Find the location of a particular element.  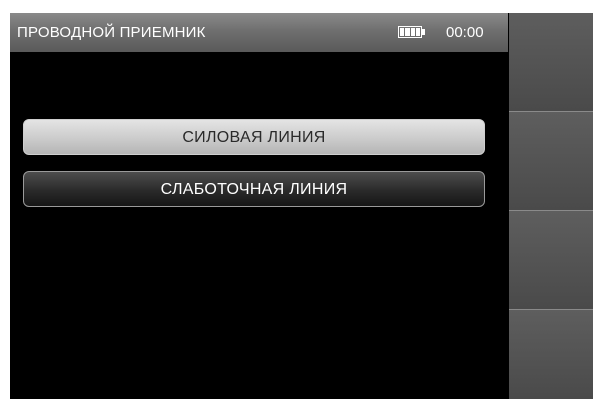

battery-icon is located at coordinates (410, 32).